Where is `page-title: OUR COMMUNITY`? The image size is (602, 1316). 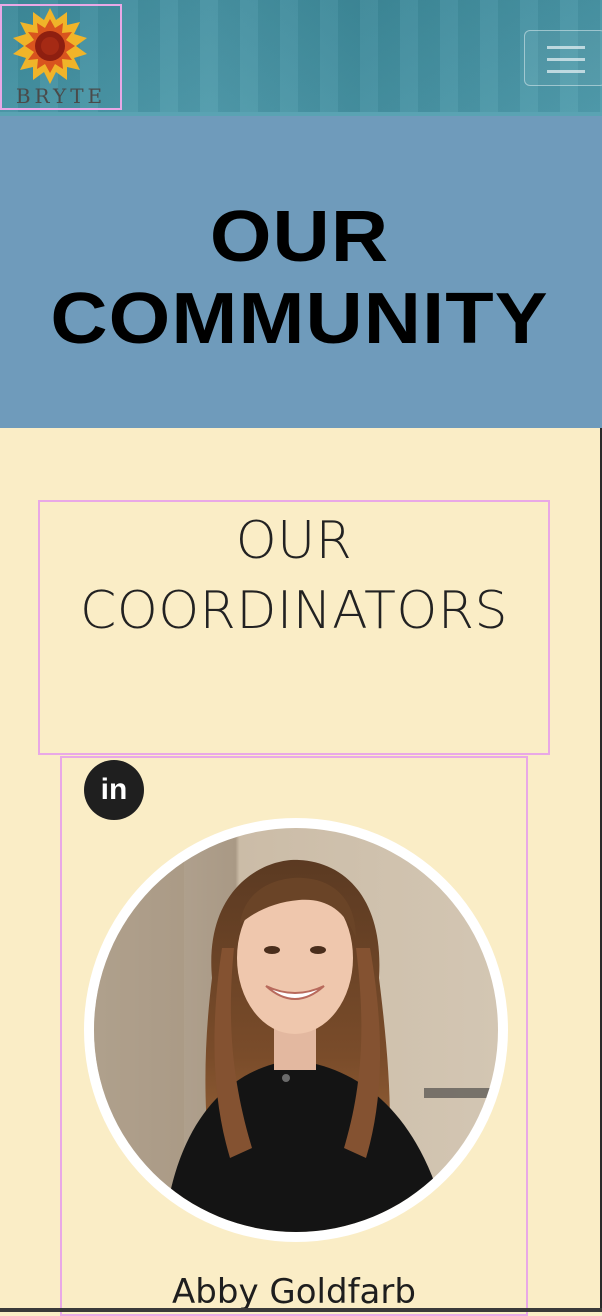
page-title: OUR COMMUNITY is located at coordinates (301, 278).